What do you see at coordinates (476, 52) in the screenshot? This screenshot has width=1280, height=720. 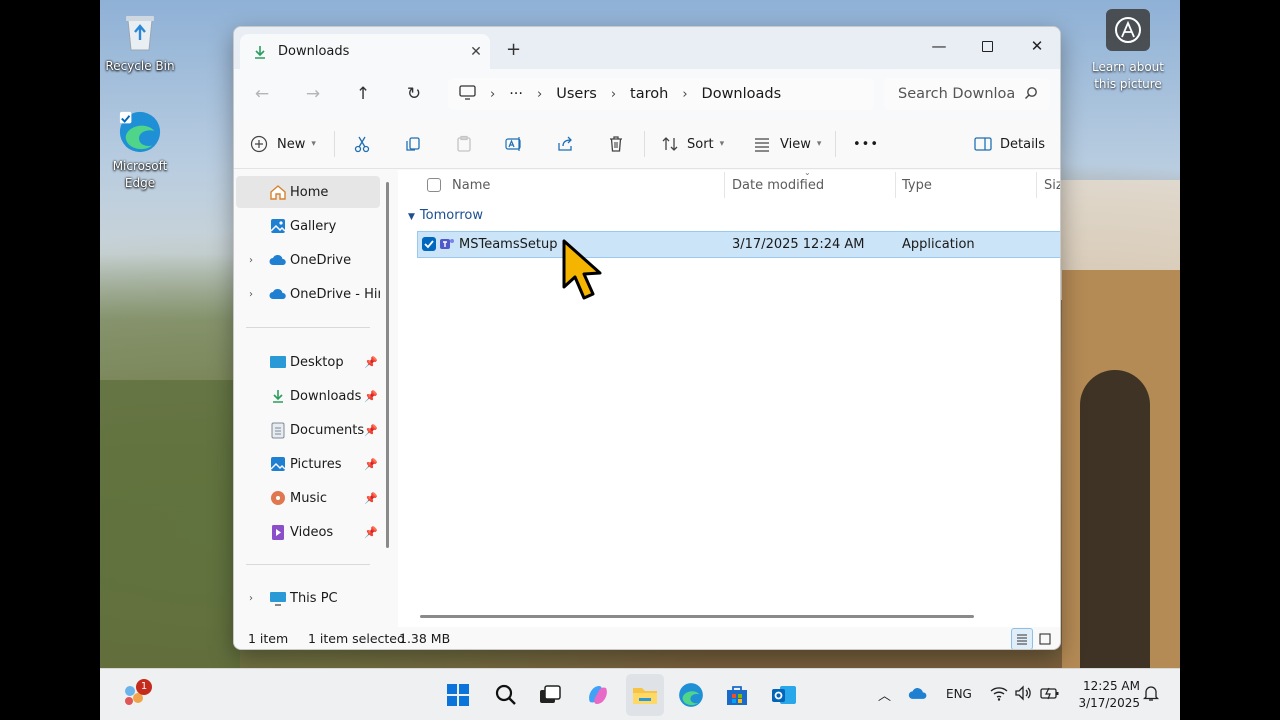 I see `tab-close-icon: ✕` at bounding box center [476, 52].